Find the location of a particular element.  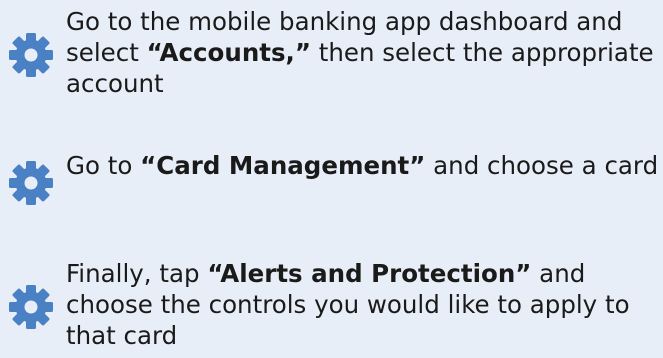

step-1-bold-label: “Accounts,” is located at coordinates (228, 52).